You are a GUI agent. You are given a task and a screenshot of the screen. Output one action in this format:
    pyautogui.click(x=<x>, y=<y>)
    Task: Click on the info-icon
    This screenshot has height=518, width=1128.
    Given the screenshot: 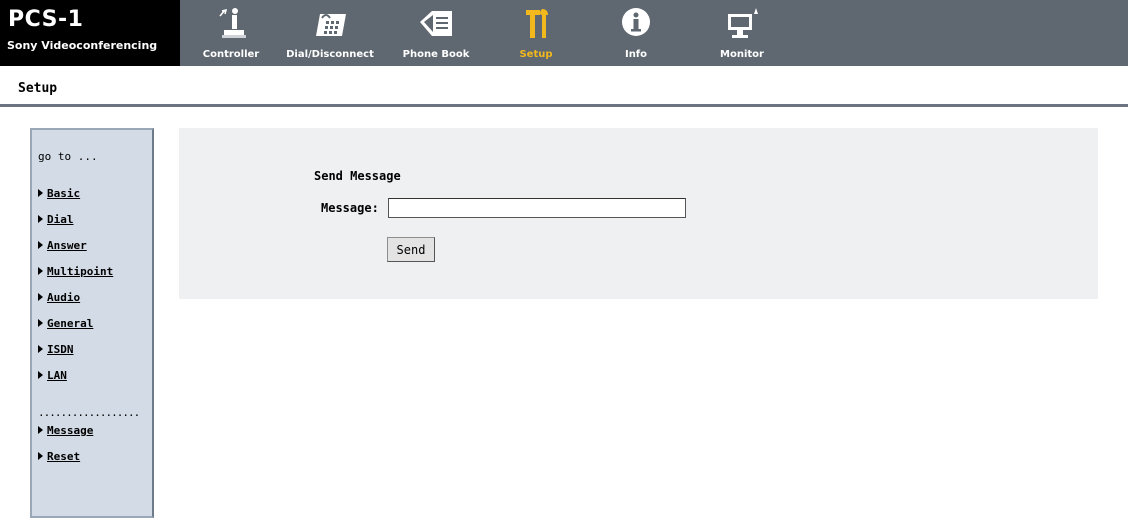 What is the action you would take?
    pyautogui.click(x=636, y=22)
    